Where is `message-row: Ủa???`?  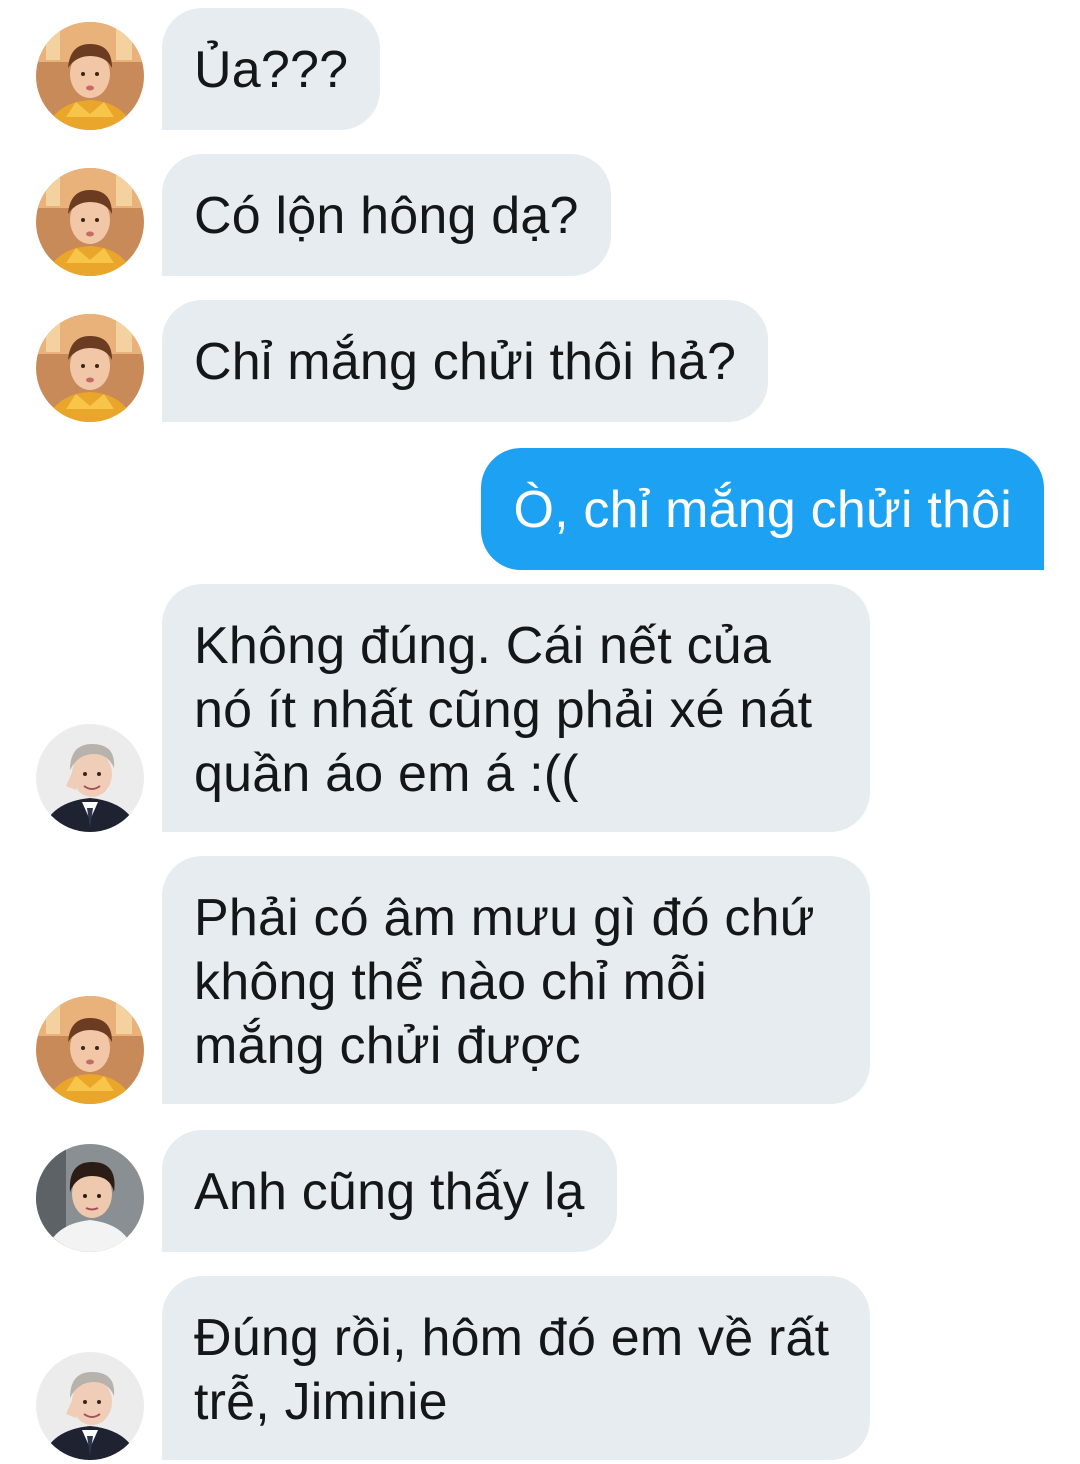 message-row: Ủa??? is located at coordinates (540, 69).